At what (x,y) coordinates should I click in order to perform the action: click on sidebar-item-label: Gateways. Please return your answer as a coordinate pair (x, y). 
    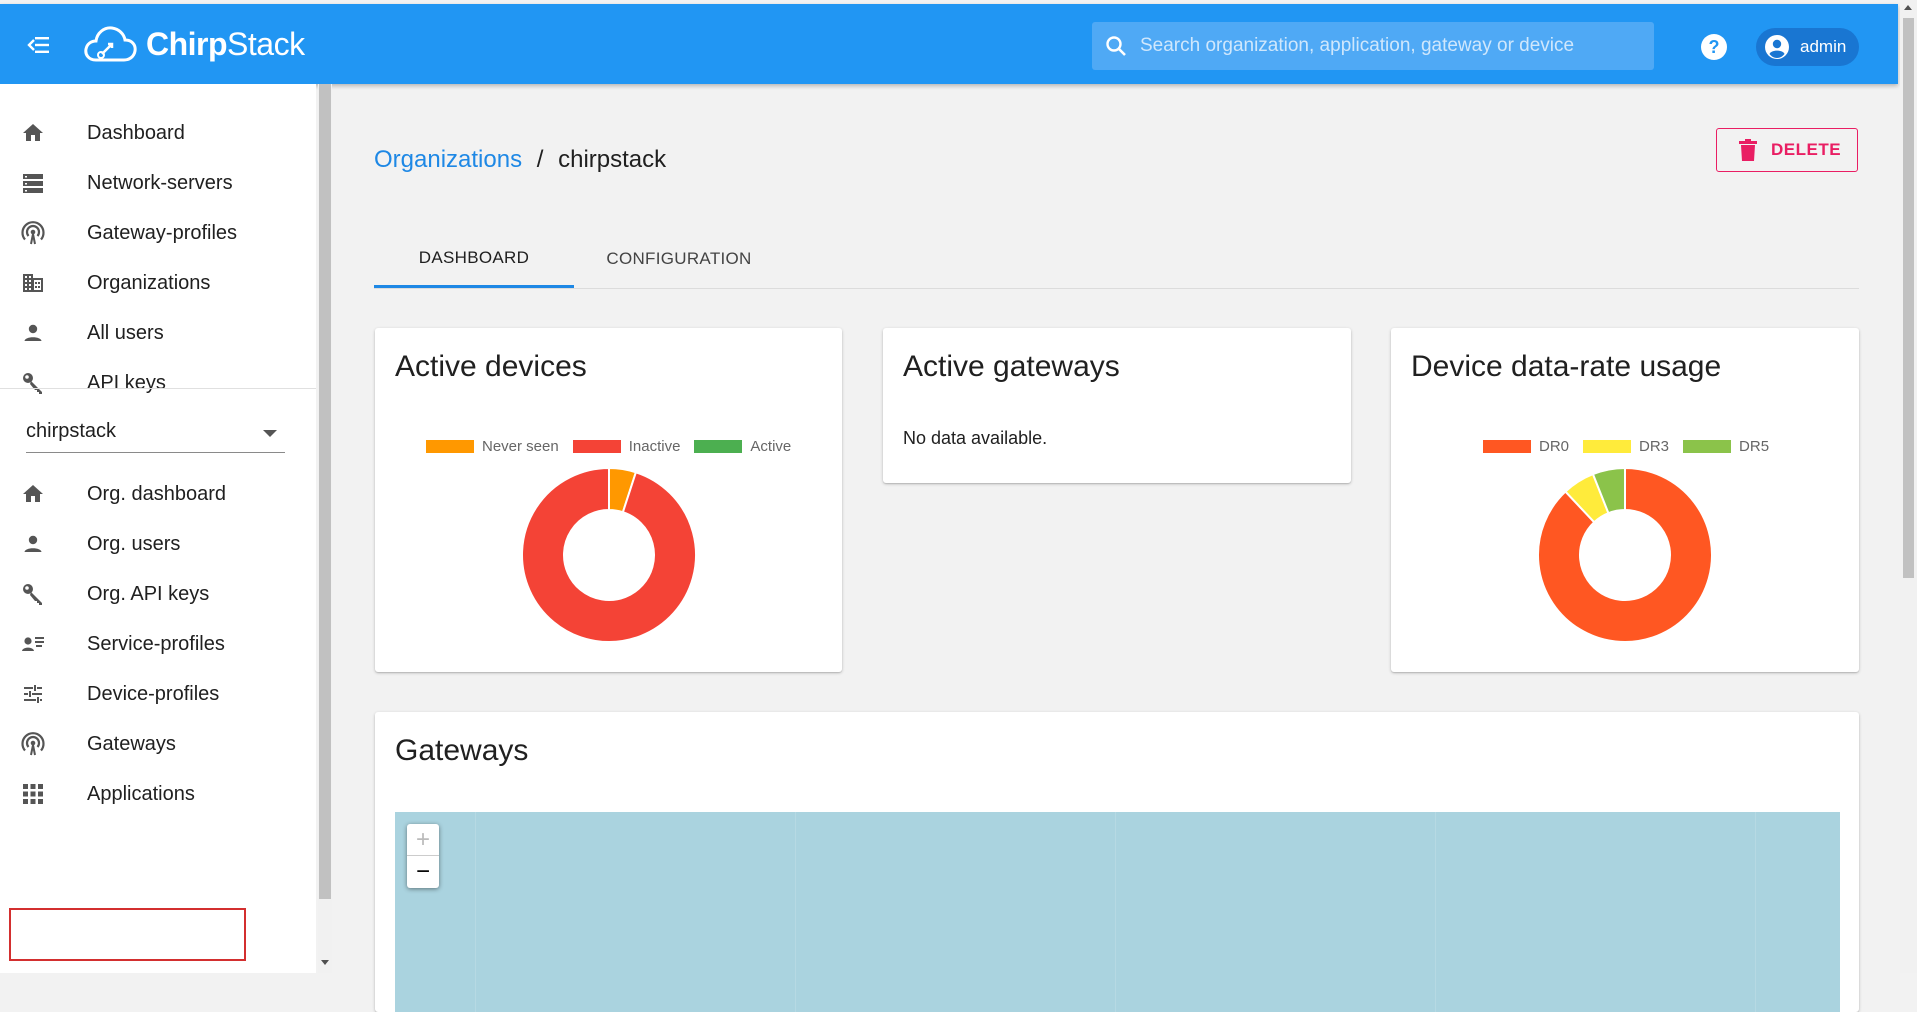
    Looking at the image, I should click on (131, 743).